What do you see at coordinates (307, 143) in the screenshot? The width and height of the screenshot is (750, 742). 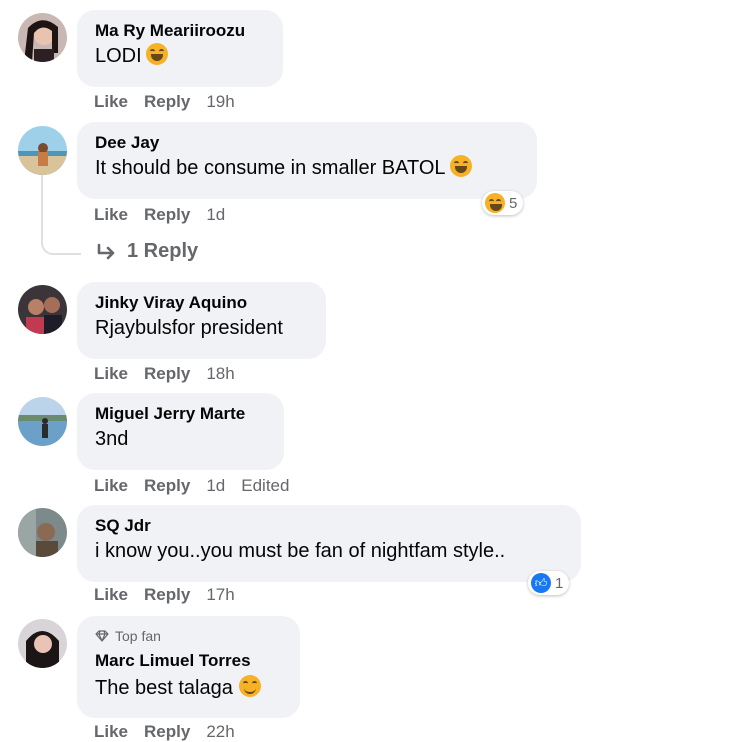 I see `commenter-name: Dee Jay` at bounding box center [307, 143].